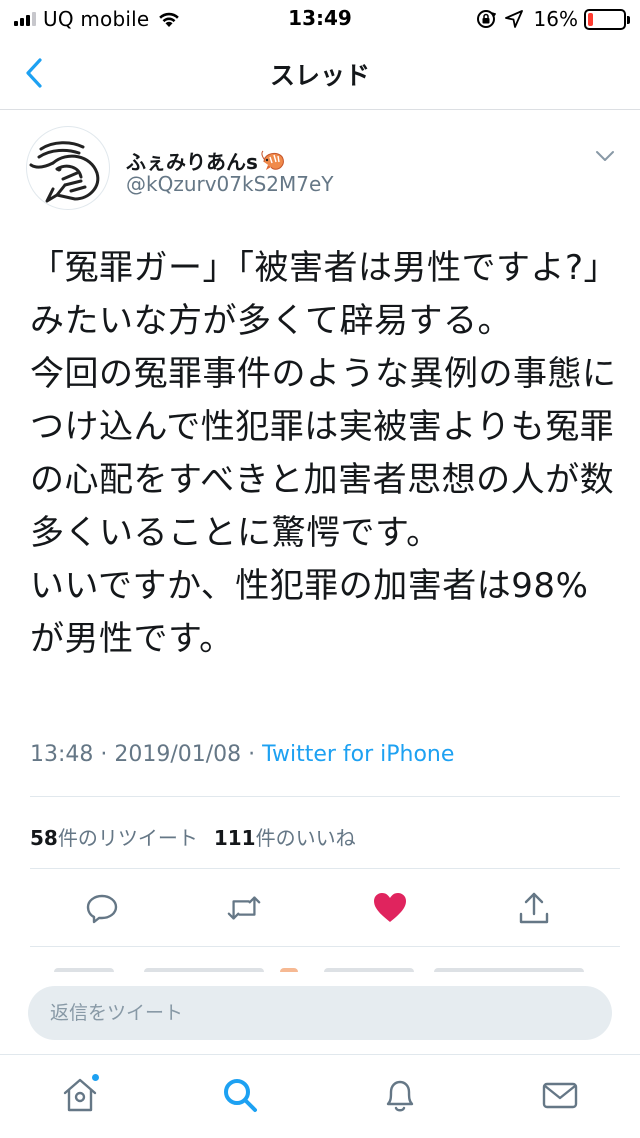 The image size is (640, 1138). I want to click on share-button, so click(534, 908).